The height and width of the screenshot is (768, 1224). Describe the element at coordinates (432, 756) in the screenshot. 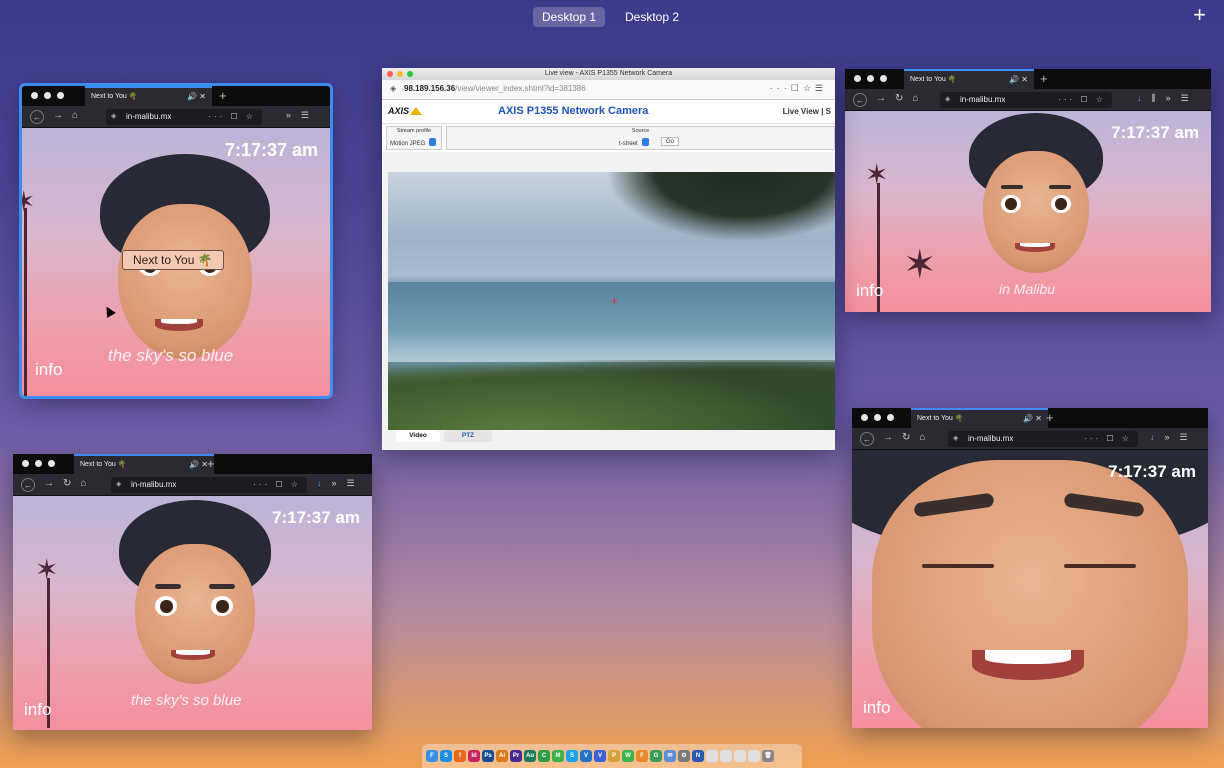

I see `dock-finder-icon: F` at that location.